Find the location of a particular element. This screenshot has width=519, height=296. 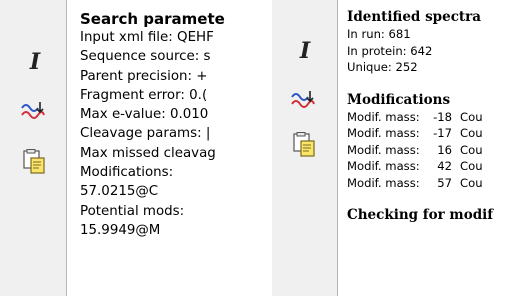

param-line: Fragment error: 0.( is located at coordinates (144, 95).